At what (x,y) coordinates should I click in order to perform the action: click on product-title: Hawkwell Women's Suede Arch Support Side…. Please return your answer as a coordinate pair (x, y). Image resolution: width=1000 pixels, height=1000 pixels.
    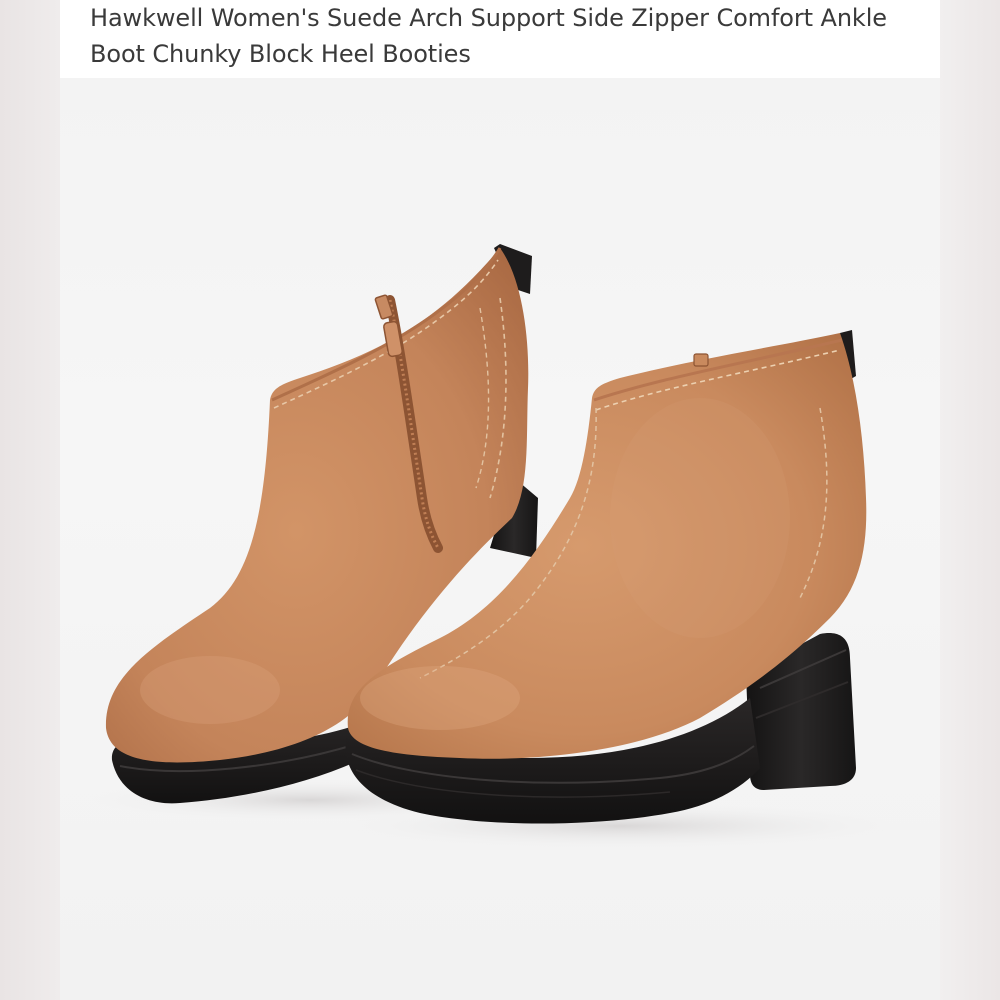
    Looking at the image, I should click on (488, 36).